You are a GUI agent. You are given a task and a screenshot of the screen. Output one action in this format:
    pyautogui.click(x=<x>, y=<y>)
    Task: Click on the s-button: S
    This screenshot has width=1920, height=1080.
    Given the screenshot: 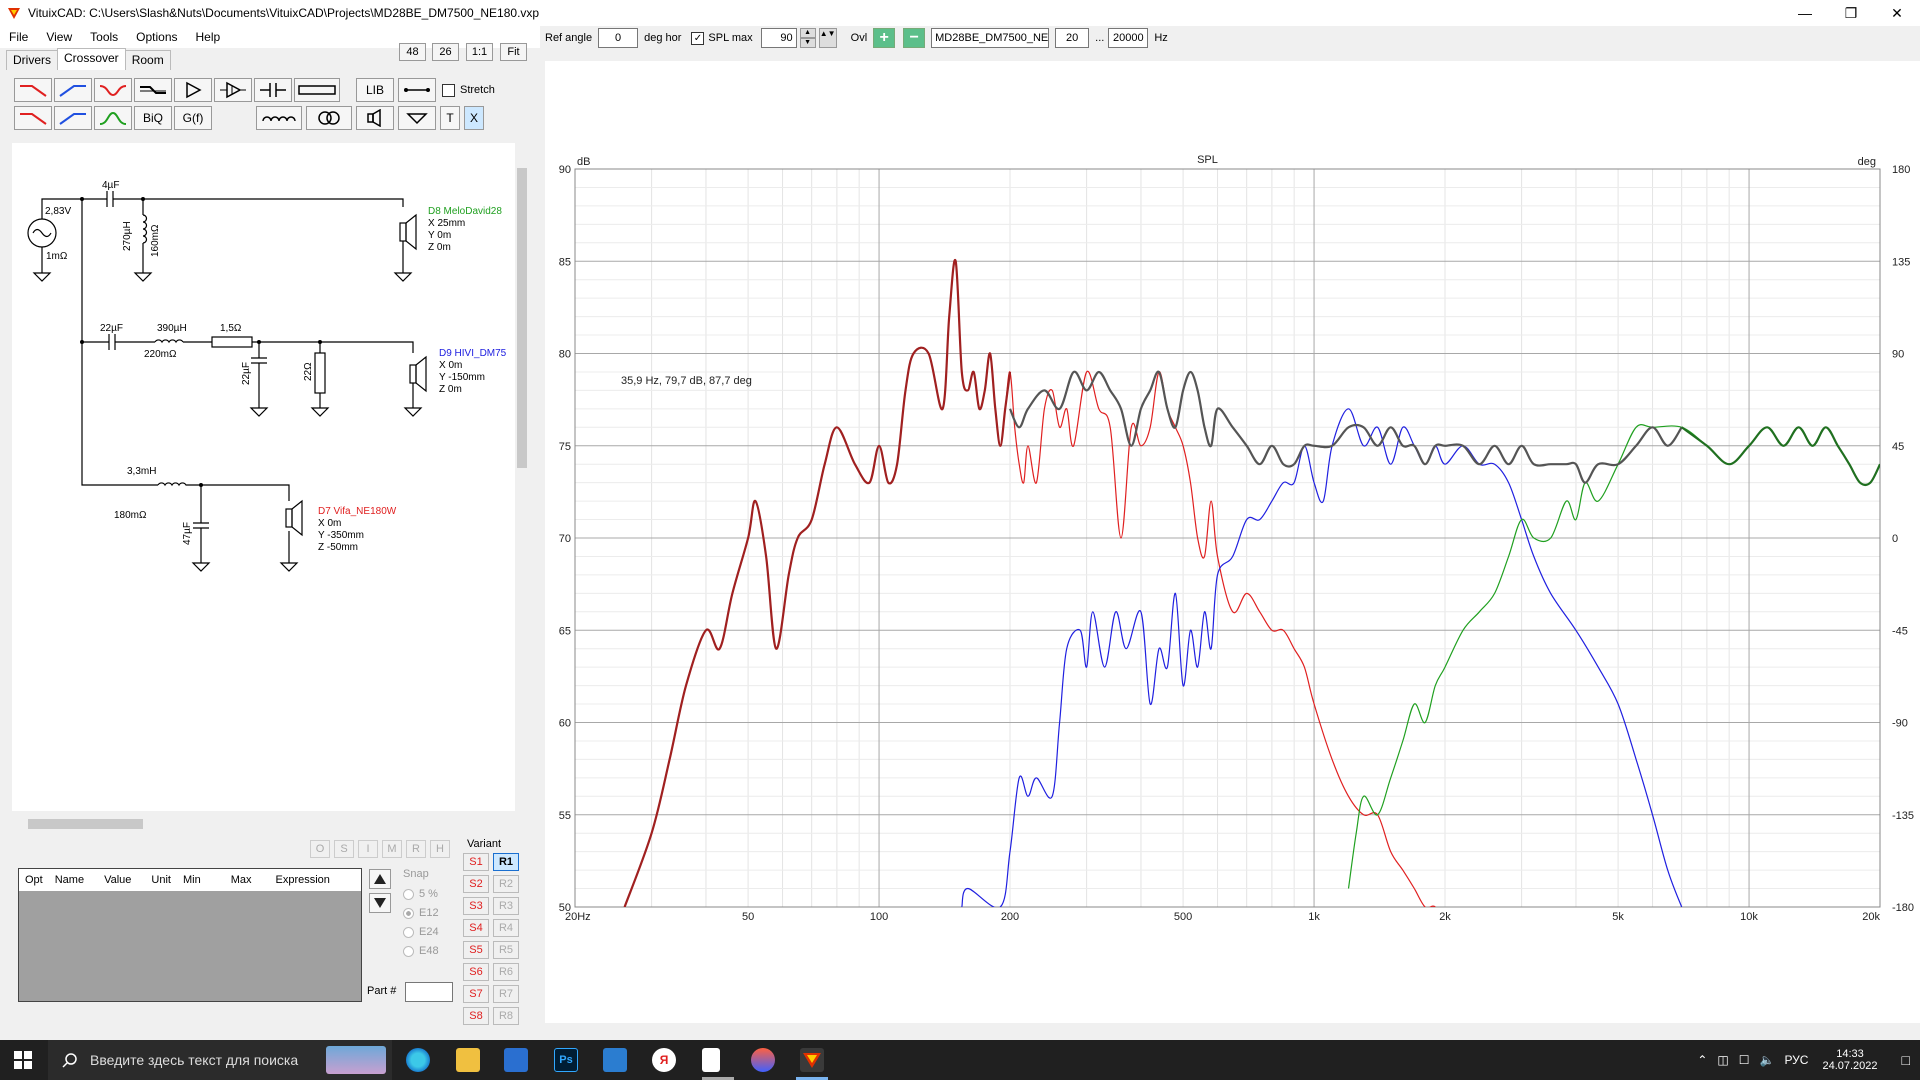 What is the action you would take?
    pyautogui.click(x=344, y=849)
    